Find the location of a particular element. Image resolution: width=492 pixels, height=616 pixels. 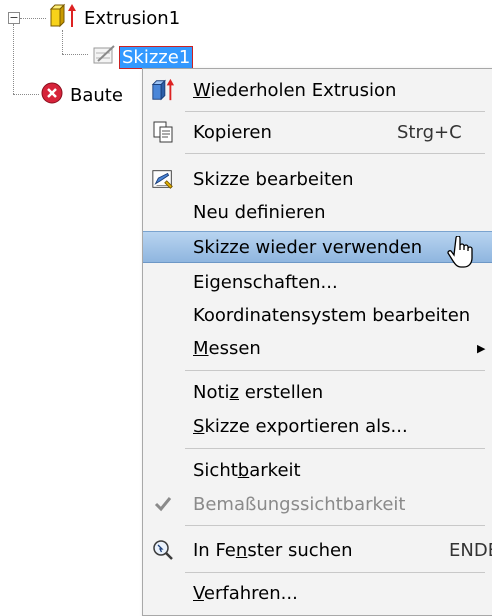

menu-item-reuse-sketch: Skizze wieder verwenden is located at coordinates (317, 249).